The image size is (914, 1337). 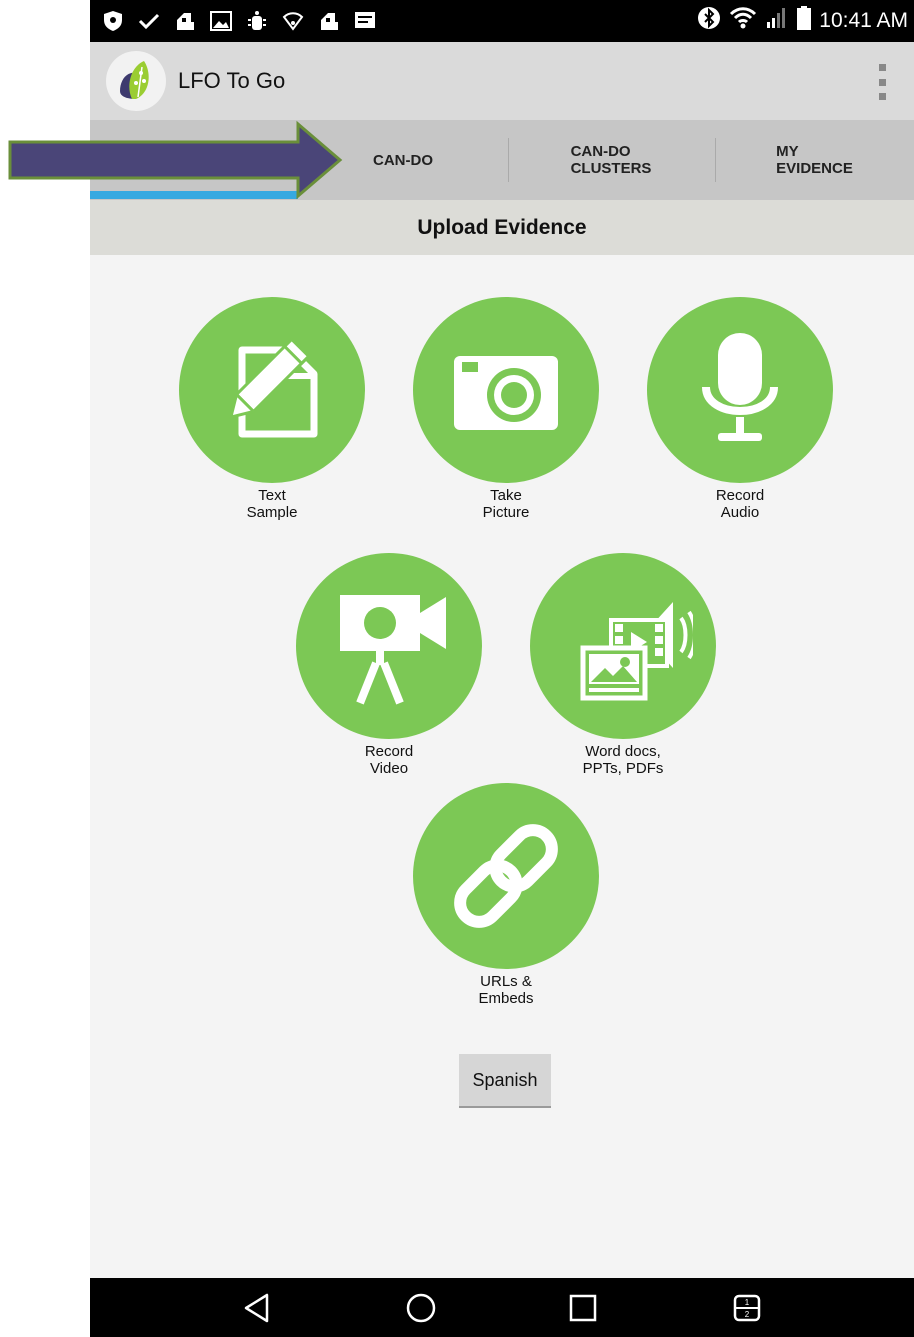 What do you see at coordinates (506, 504) in the screenshot?
I see `take-picture-label: Take Picture` at bounding box center [506, 504].